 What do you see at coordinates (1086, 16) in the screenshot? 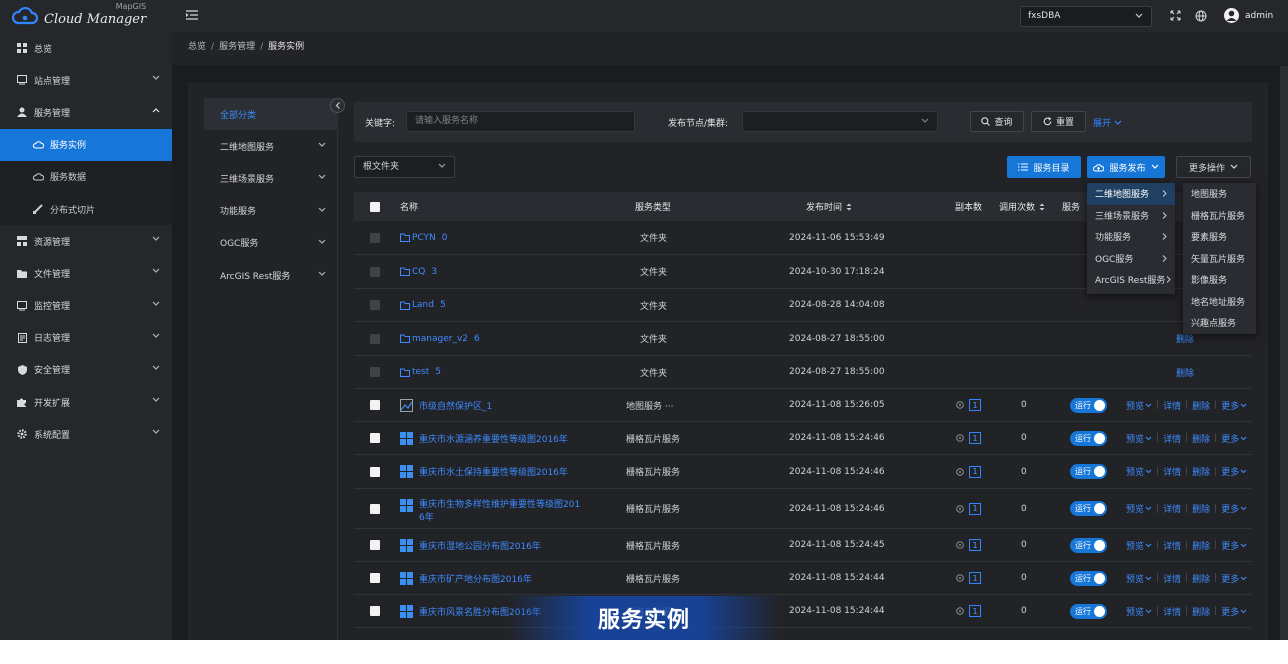
I see `node-select: fxsDBA` at bounding box center [1086, 16].